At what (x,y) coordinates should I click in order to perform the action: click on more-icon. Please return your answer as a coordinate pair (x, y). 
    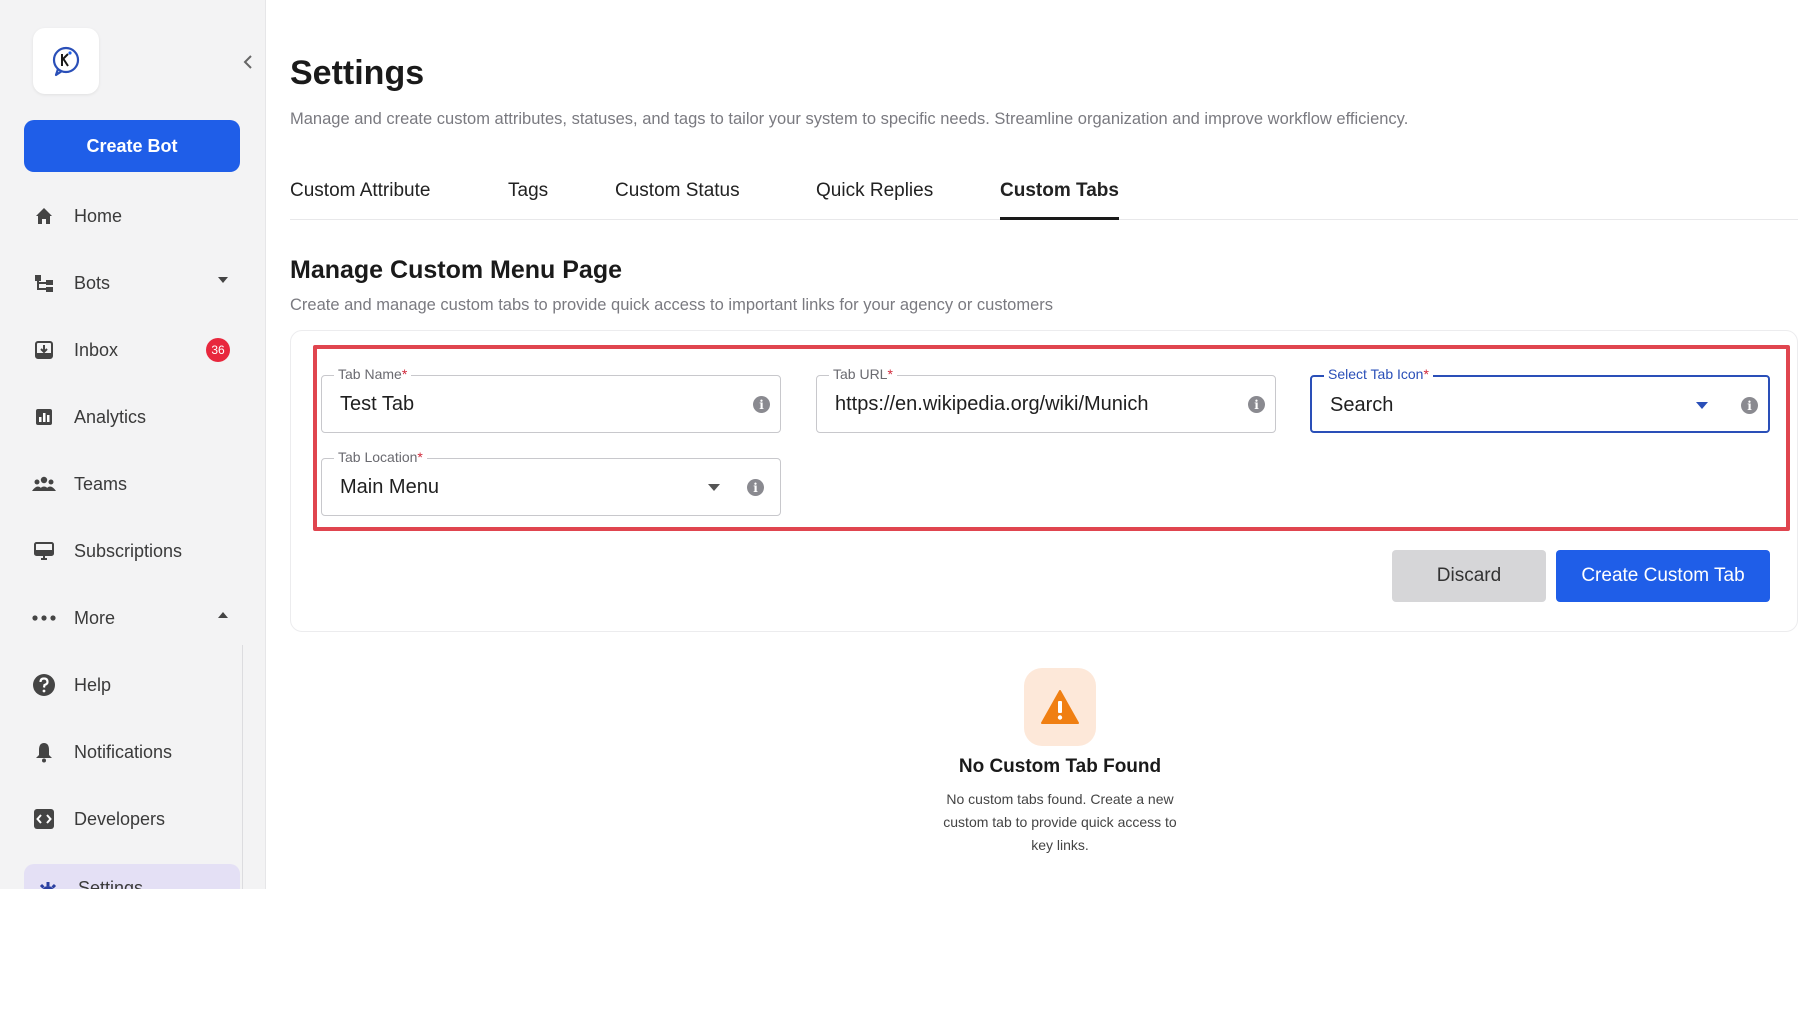
    Looking at the image, I should click on (44, 618).